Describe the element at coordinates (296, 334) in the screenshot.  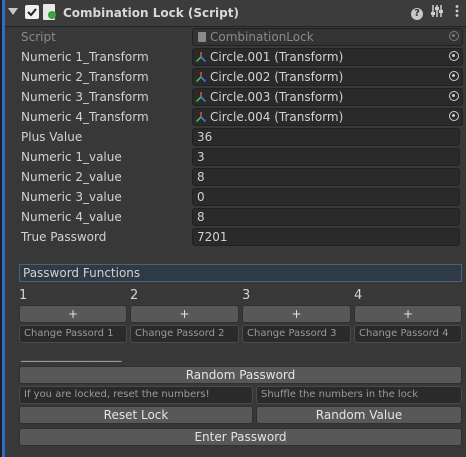
I see `change-password-field: Change Passord 3` at that location.